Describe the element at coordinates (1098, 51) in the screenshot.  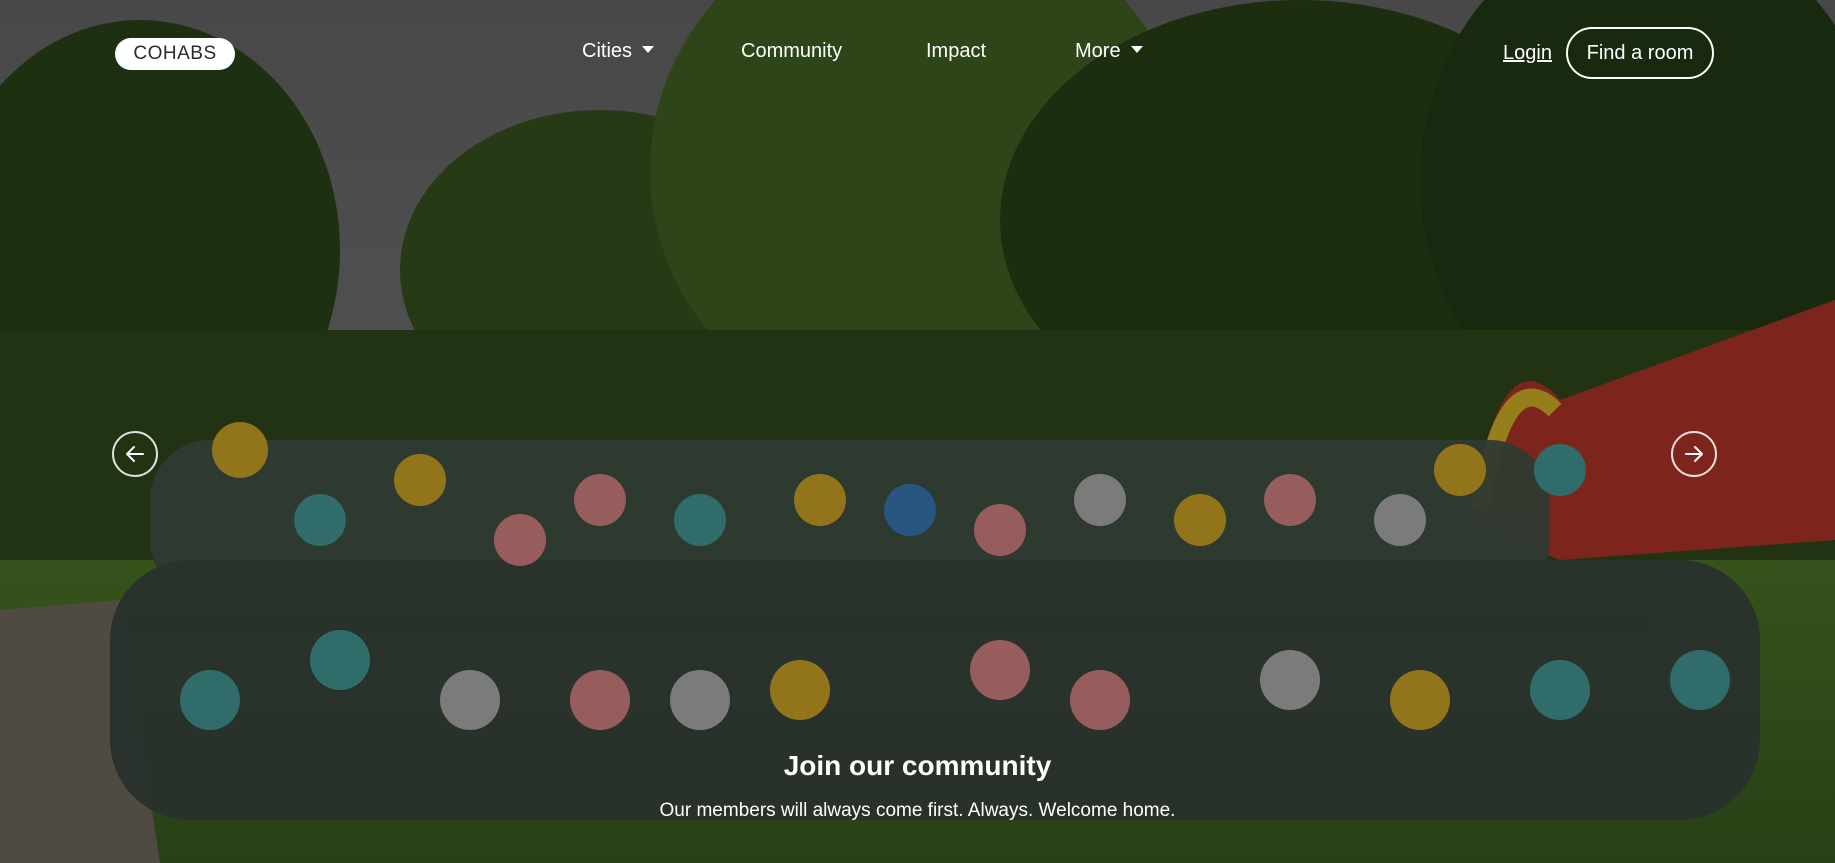
I see `nav-item-label: More` at that location.